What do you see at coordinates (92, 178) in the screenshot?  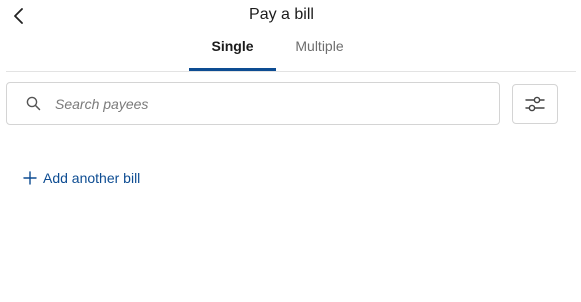 I see `add-another-bill-label: Add another bill` at bounding box center [92, 178].